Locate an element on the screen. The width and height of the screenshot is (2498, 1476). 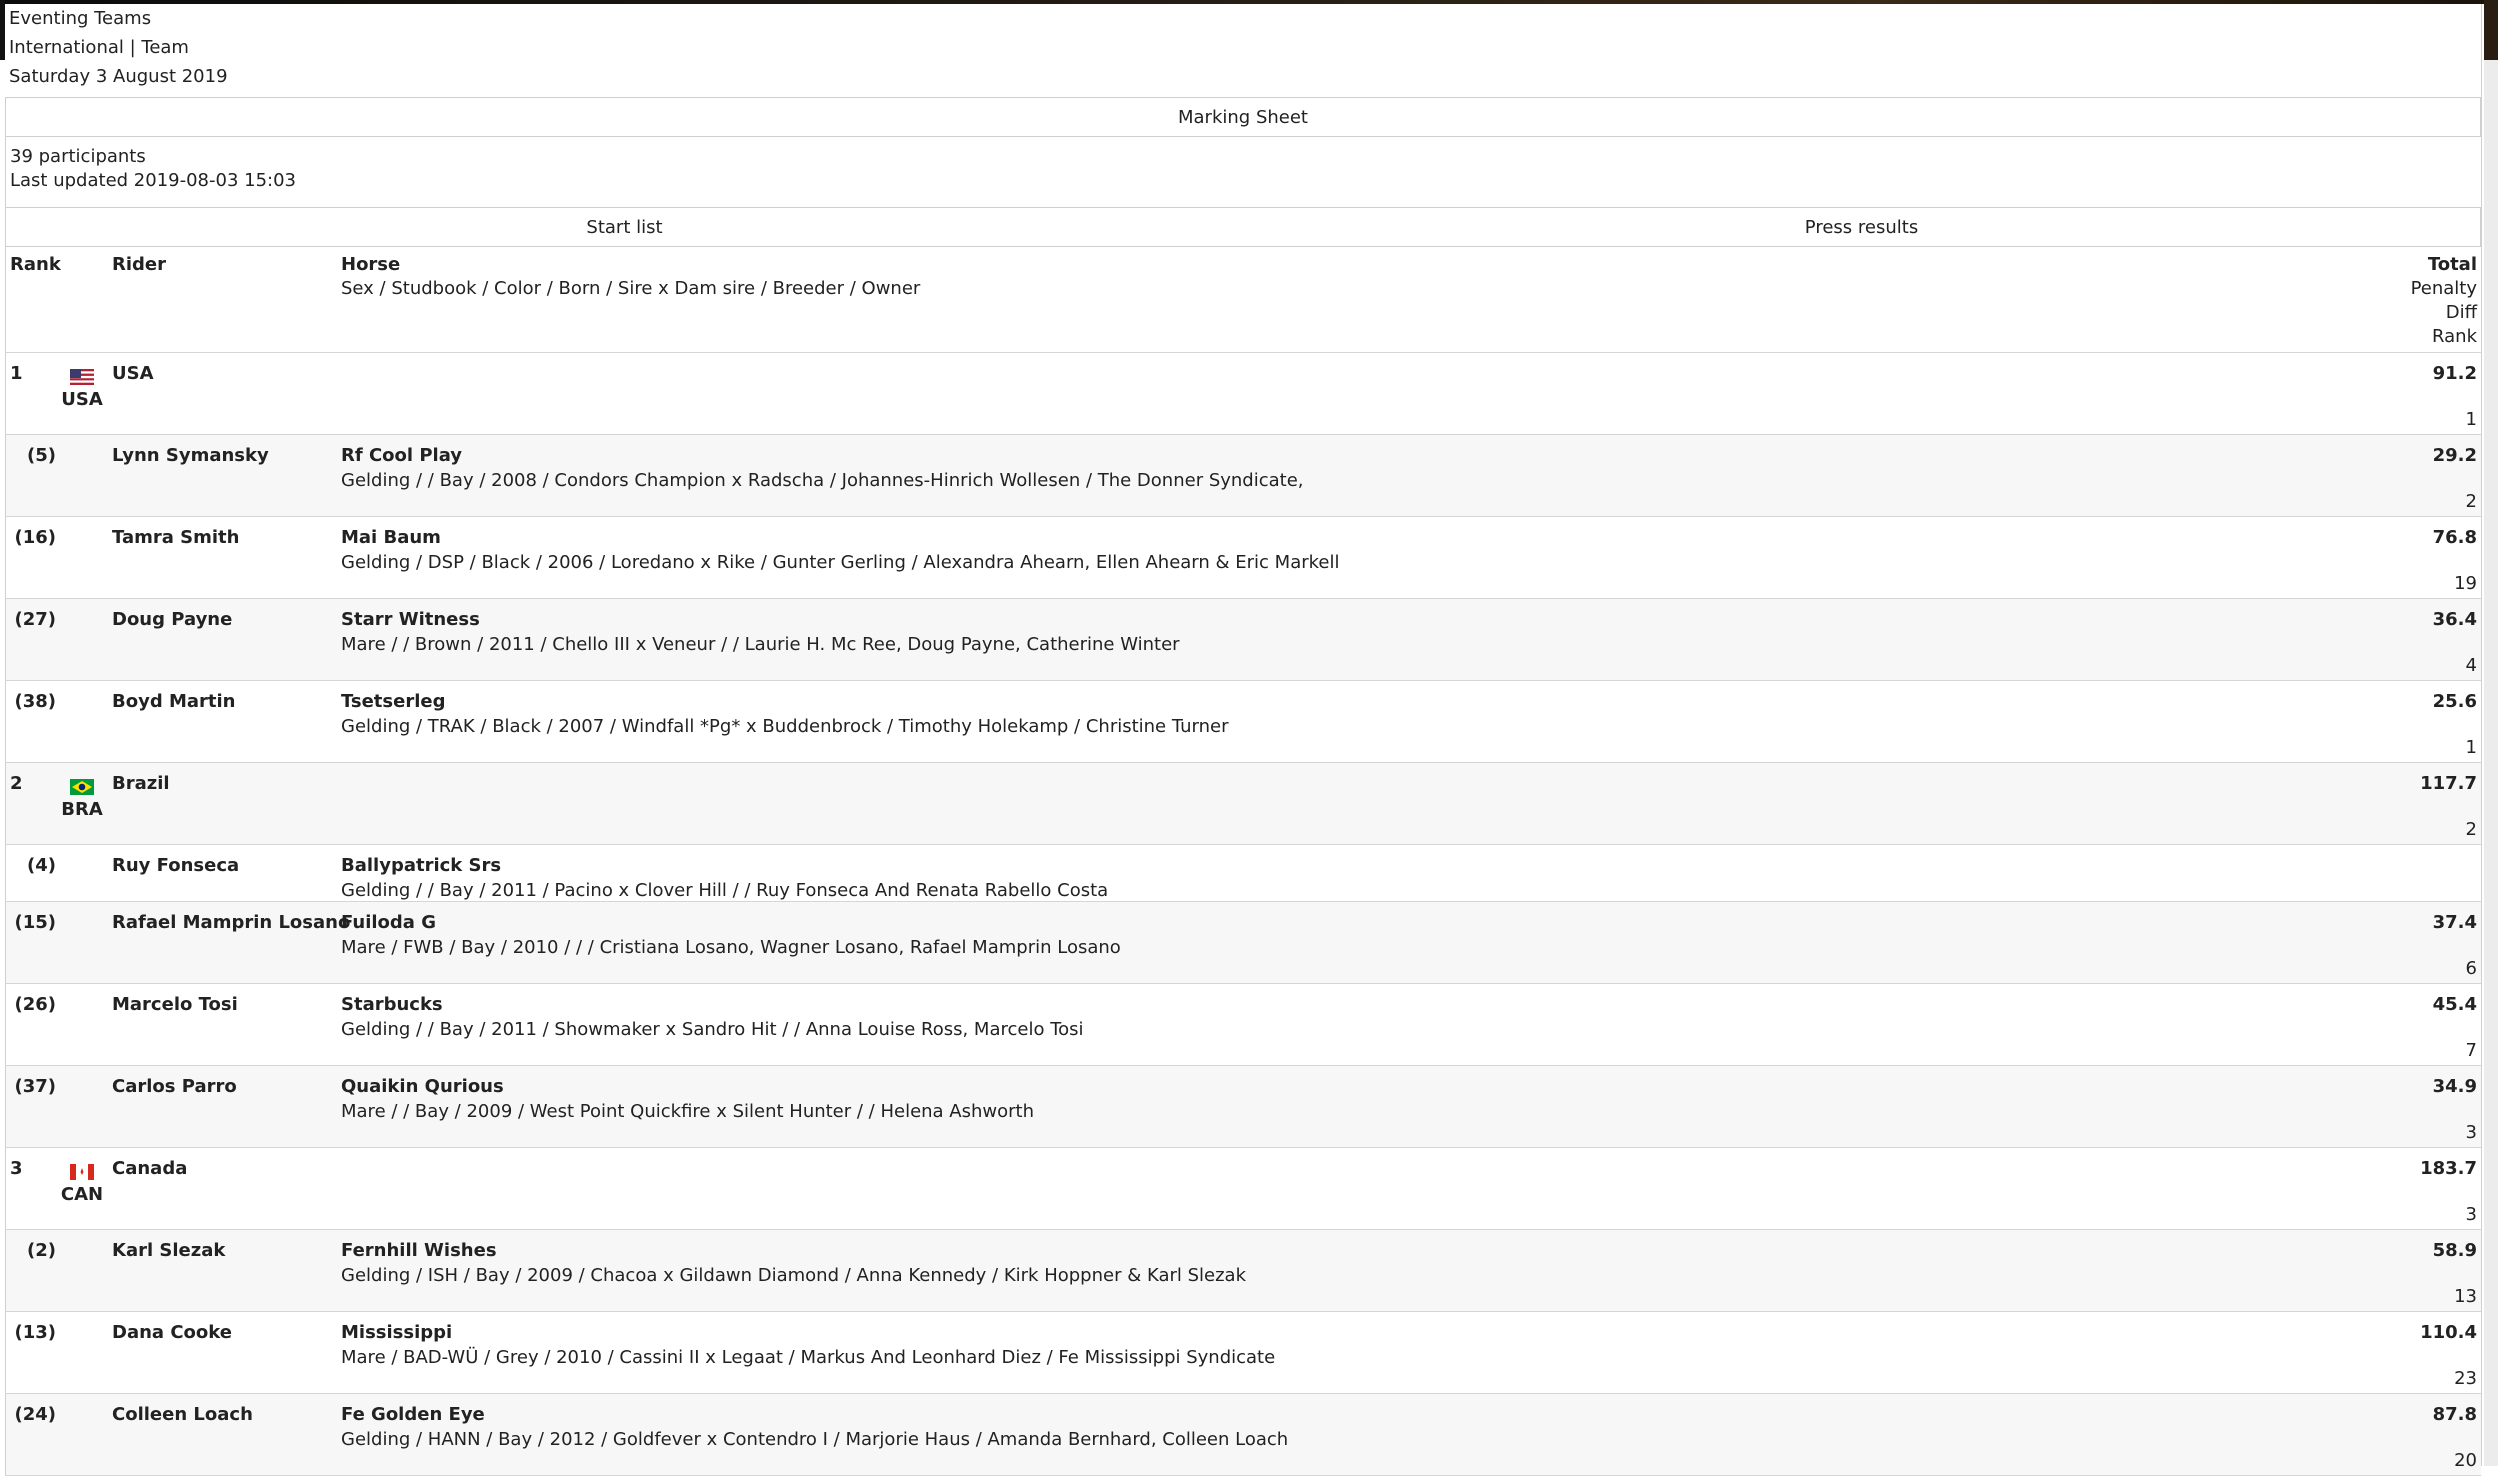
team-total-rank: 3 is located at coordinates (2471, 1214).